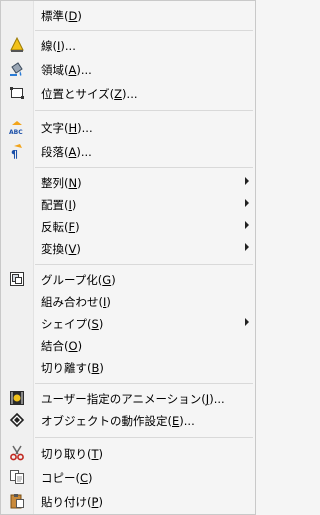 This screenshot has height=515, width=320. Describe the element at coordinates (17, 453) in the screenshot. I see `scissors-icon` at that location.